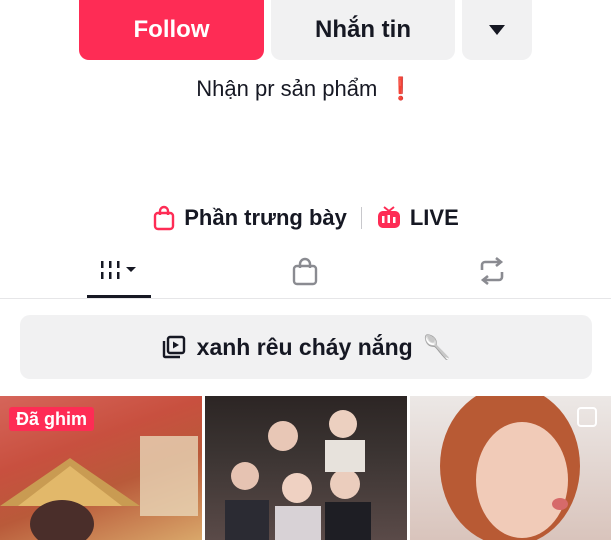 The height and width of the screenshot is (540, 611). I want to click on live-link: LIVE, so click(417, 218).